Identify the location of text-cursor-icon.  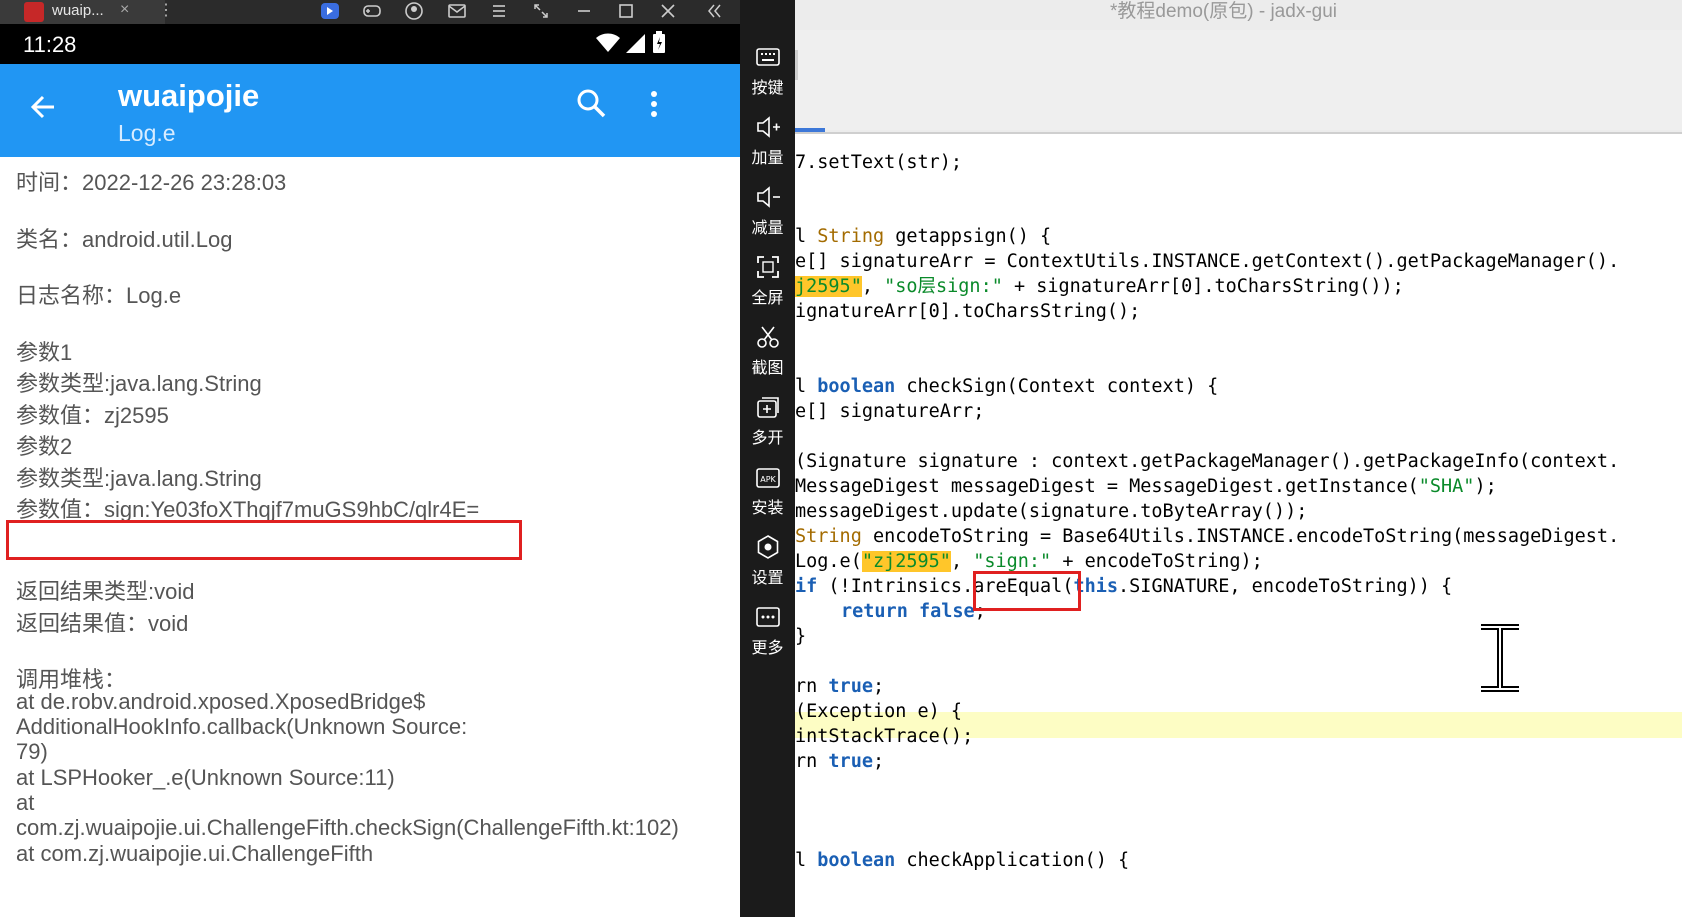
(1500, 658).